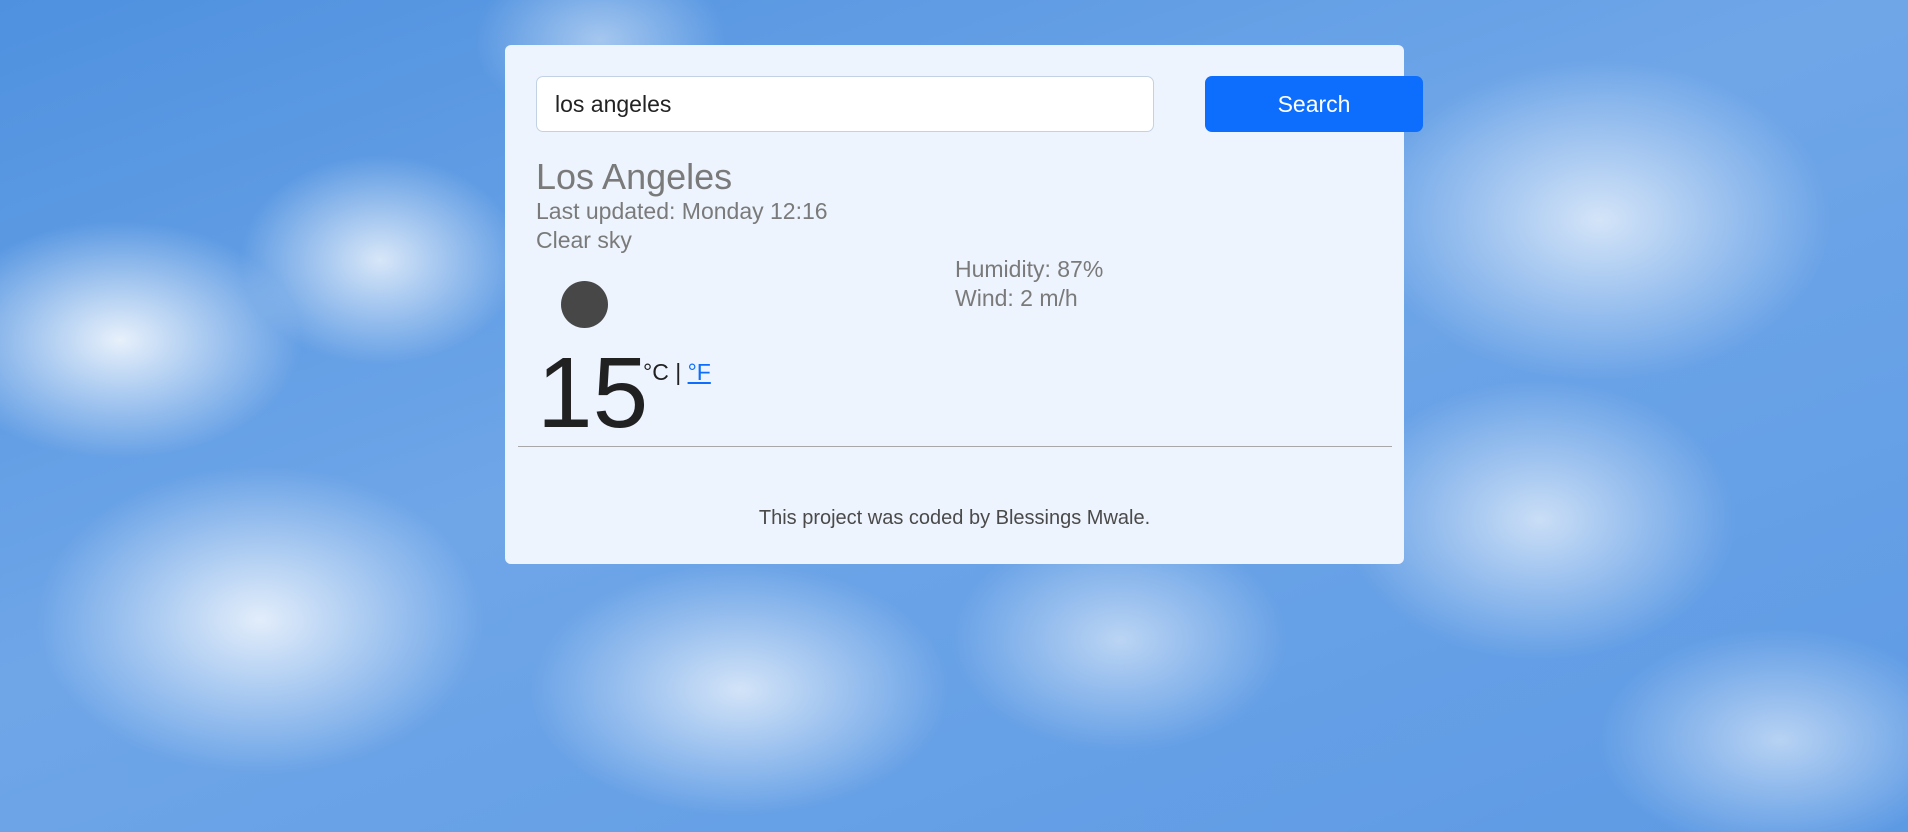 This screenshot has height=832, width=1908. What do you see at coordinates (656, 372) in the screenshot?
I see `unit-celsius: °C` at bounding box center [656, 372].